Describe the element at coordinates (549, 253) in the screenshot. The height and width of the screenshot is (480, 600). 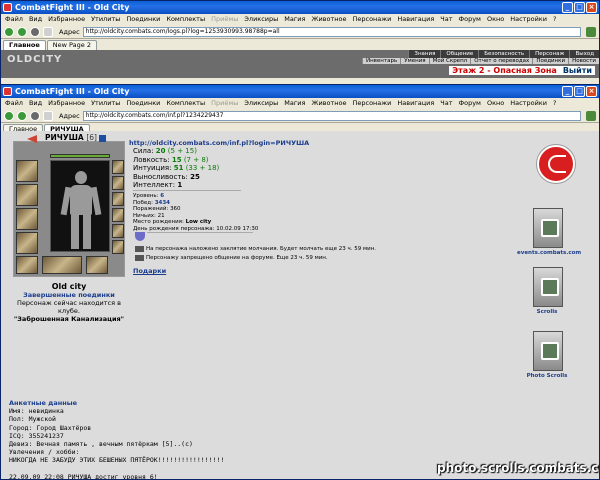
I see `events-banner-label: events.combats.com` at that location.